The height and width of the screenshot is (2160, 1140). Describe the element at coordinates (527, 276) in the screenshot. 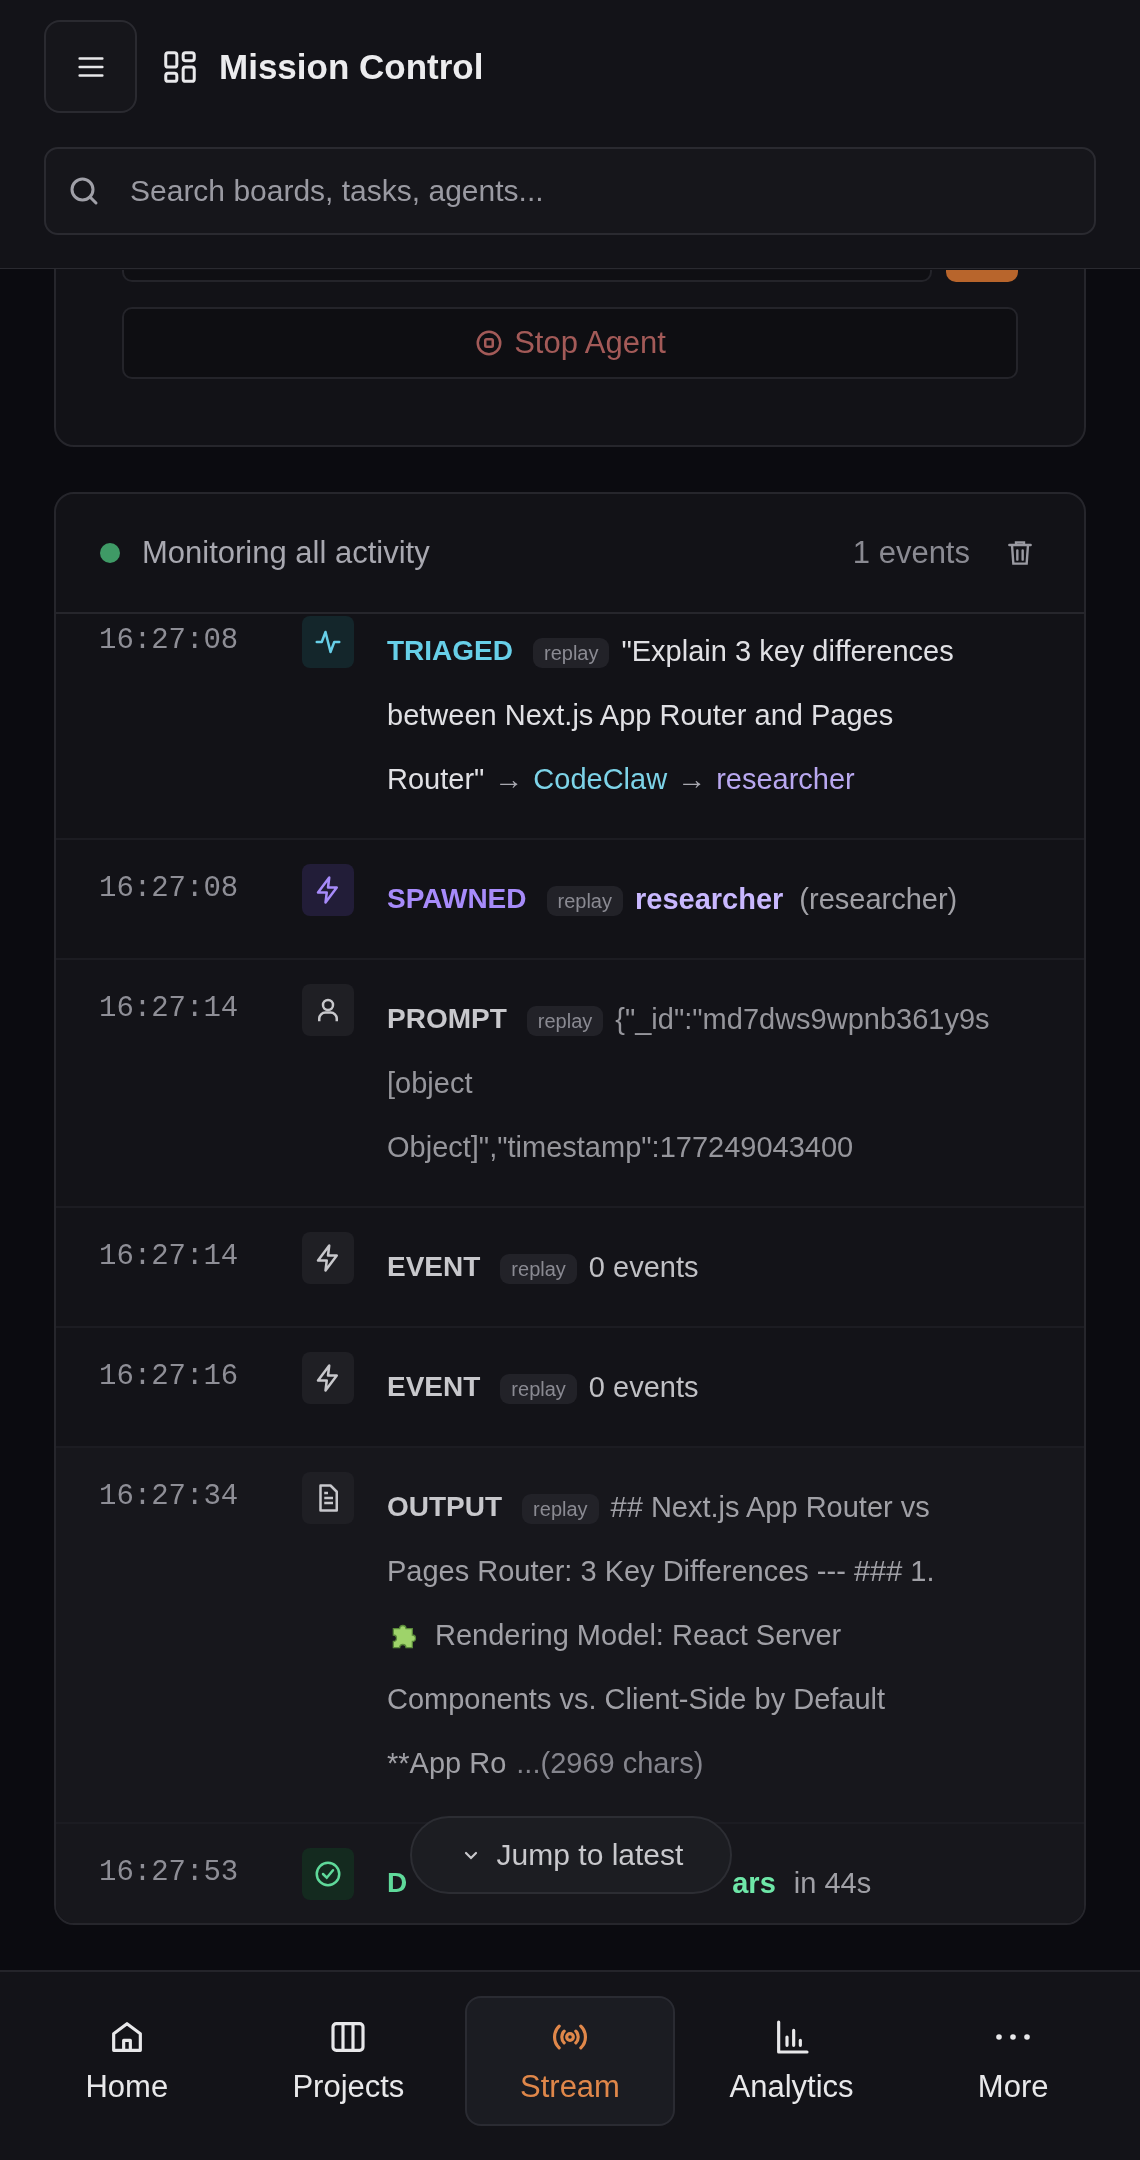

I see `text-field` at that location.